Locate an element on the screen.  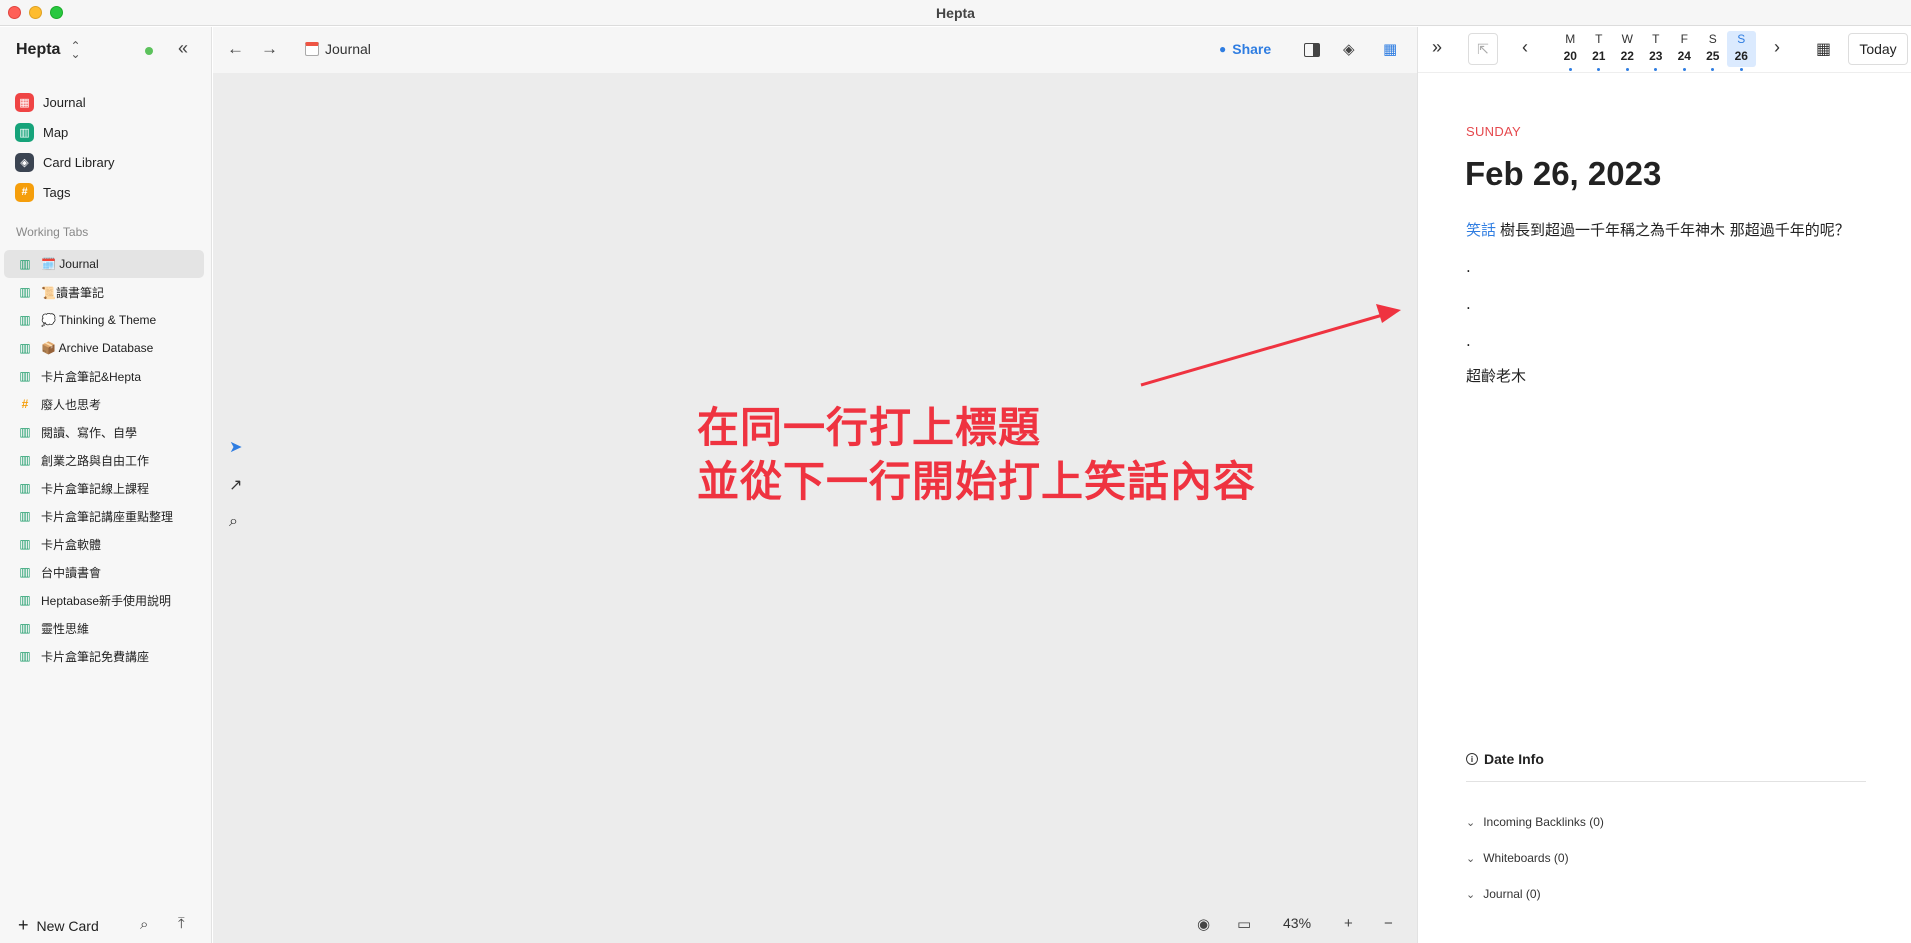
day-cell: T 21 is located at coordinates (1599, 51).